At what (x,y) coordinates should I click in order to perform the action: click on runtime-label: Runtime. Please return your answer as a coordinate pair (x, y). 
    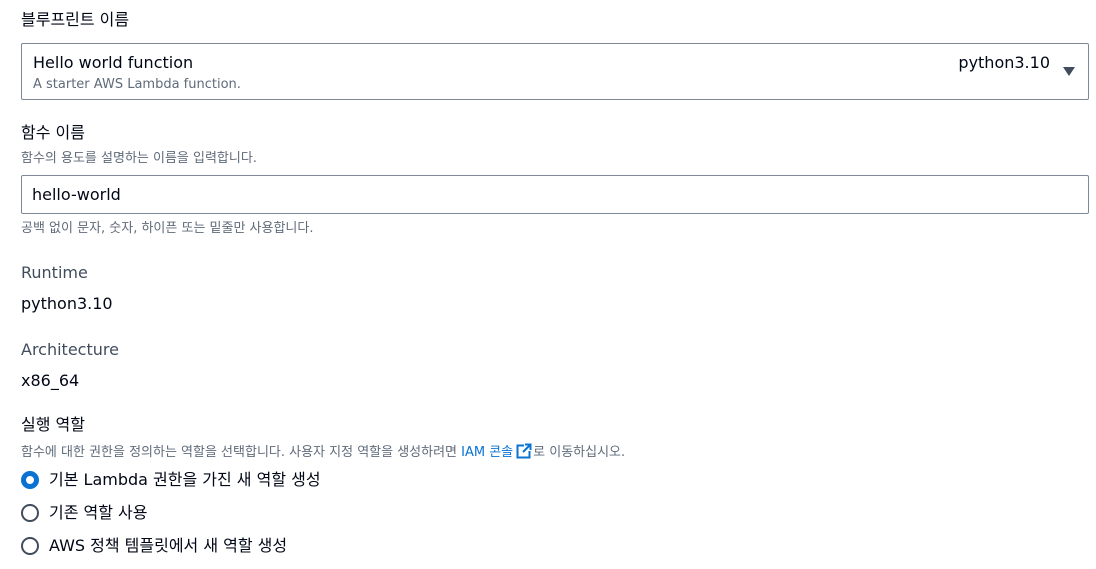
    Looking at the image, I should click on (54, 272).